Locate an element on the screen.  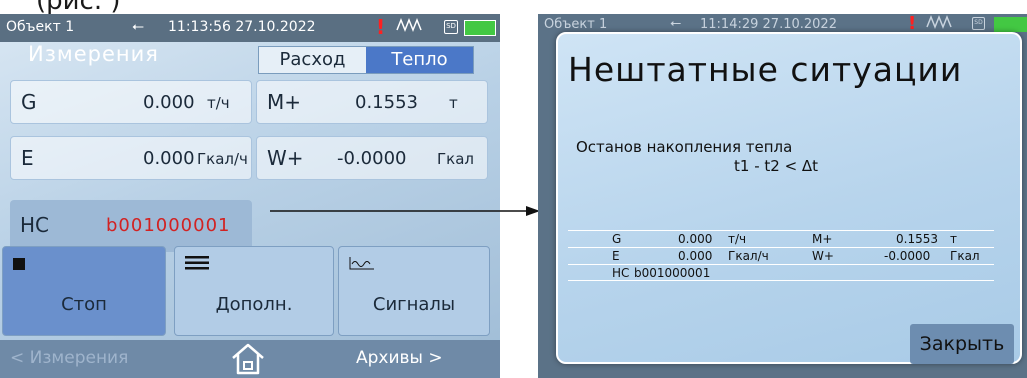
usb-icon: ⭠ is located at coordinates (676, 23).